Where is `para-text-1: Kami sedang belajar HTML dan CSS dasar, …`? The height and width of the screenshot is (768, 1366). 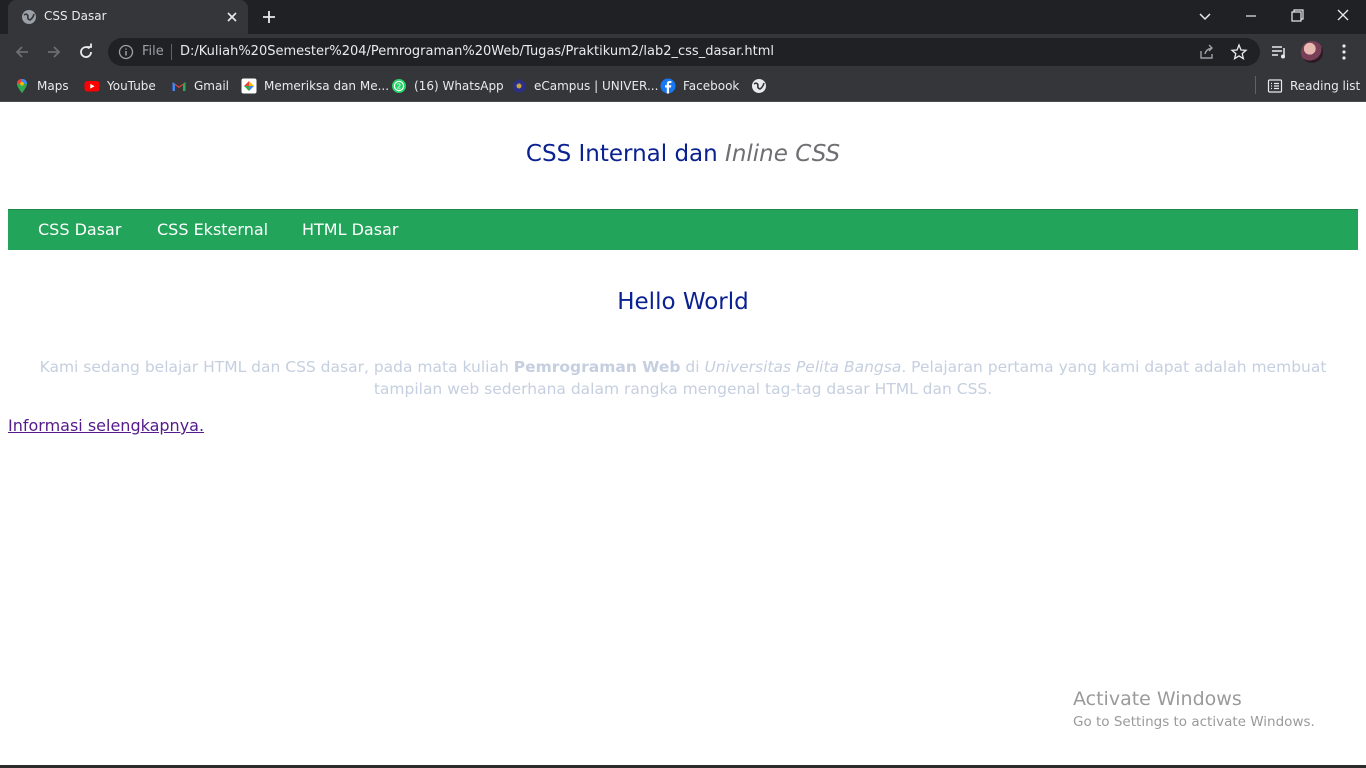 para-text-1: Kami sedang belajar HTML dan CSS dasar, … is located at coordinates (276, 367).